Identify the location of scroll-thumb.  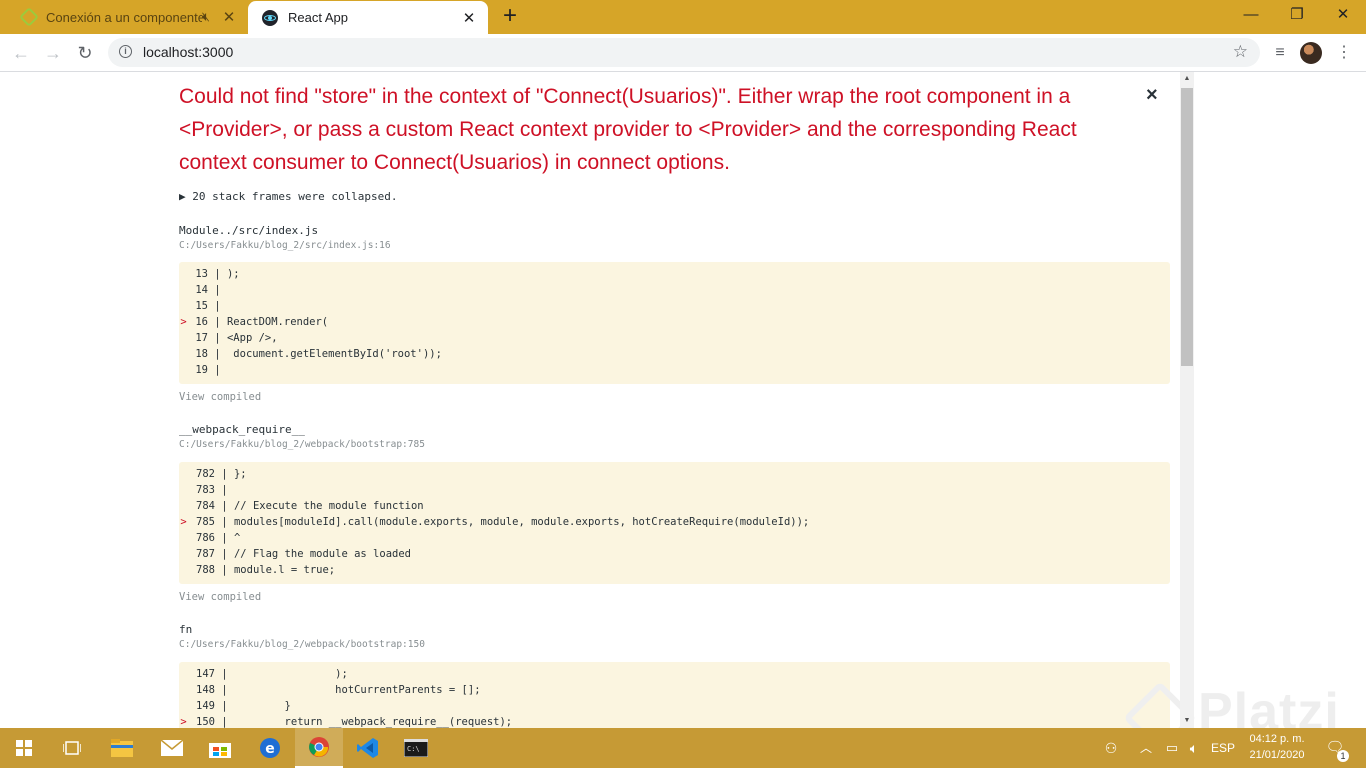
(1187, 227).